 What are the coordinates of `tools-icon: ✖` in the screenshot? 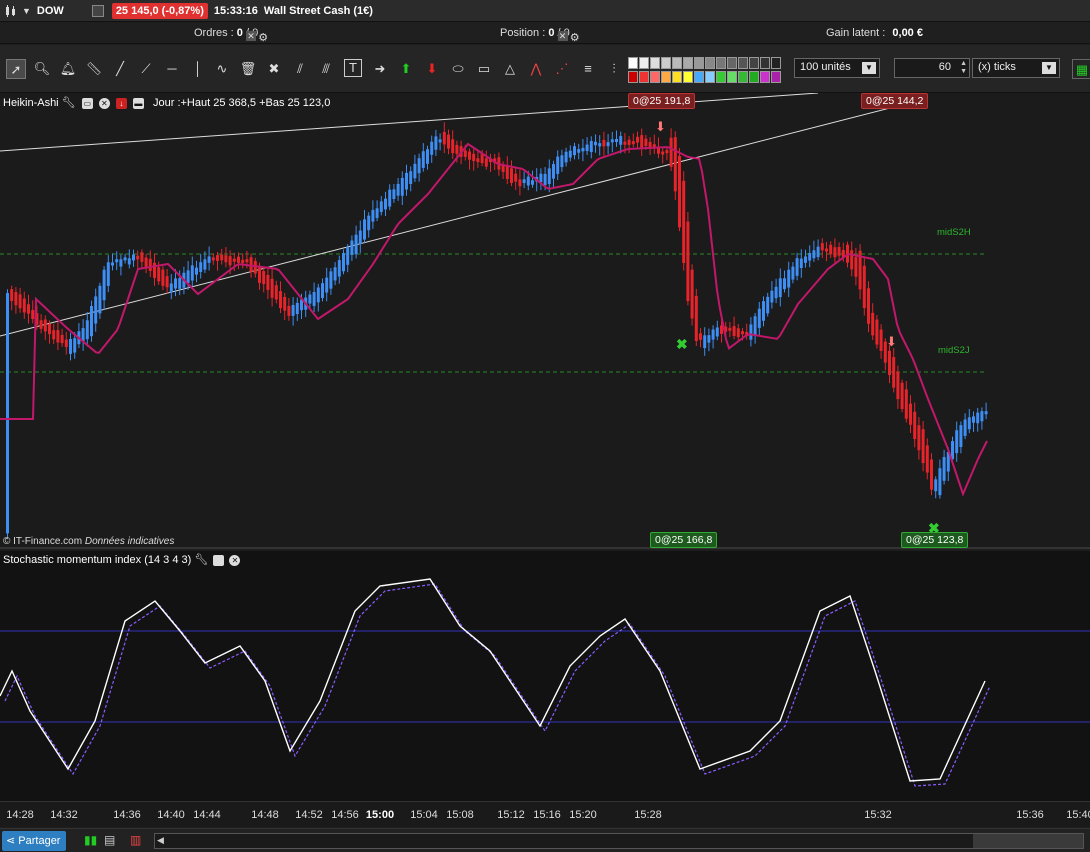 It's located at (274, 69).